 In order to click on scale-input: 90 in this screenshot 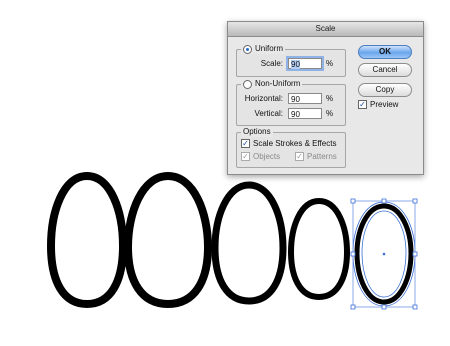, I will do `click(305, 63)`.